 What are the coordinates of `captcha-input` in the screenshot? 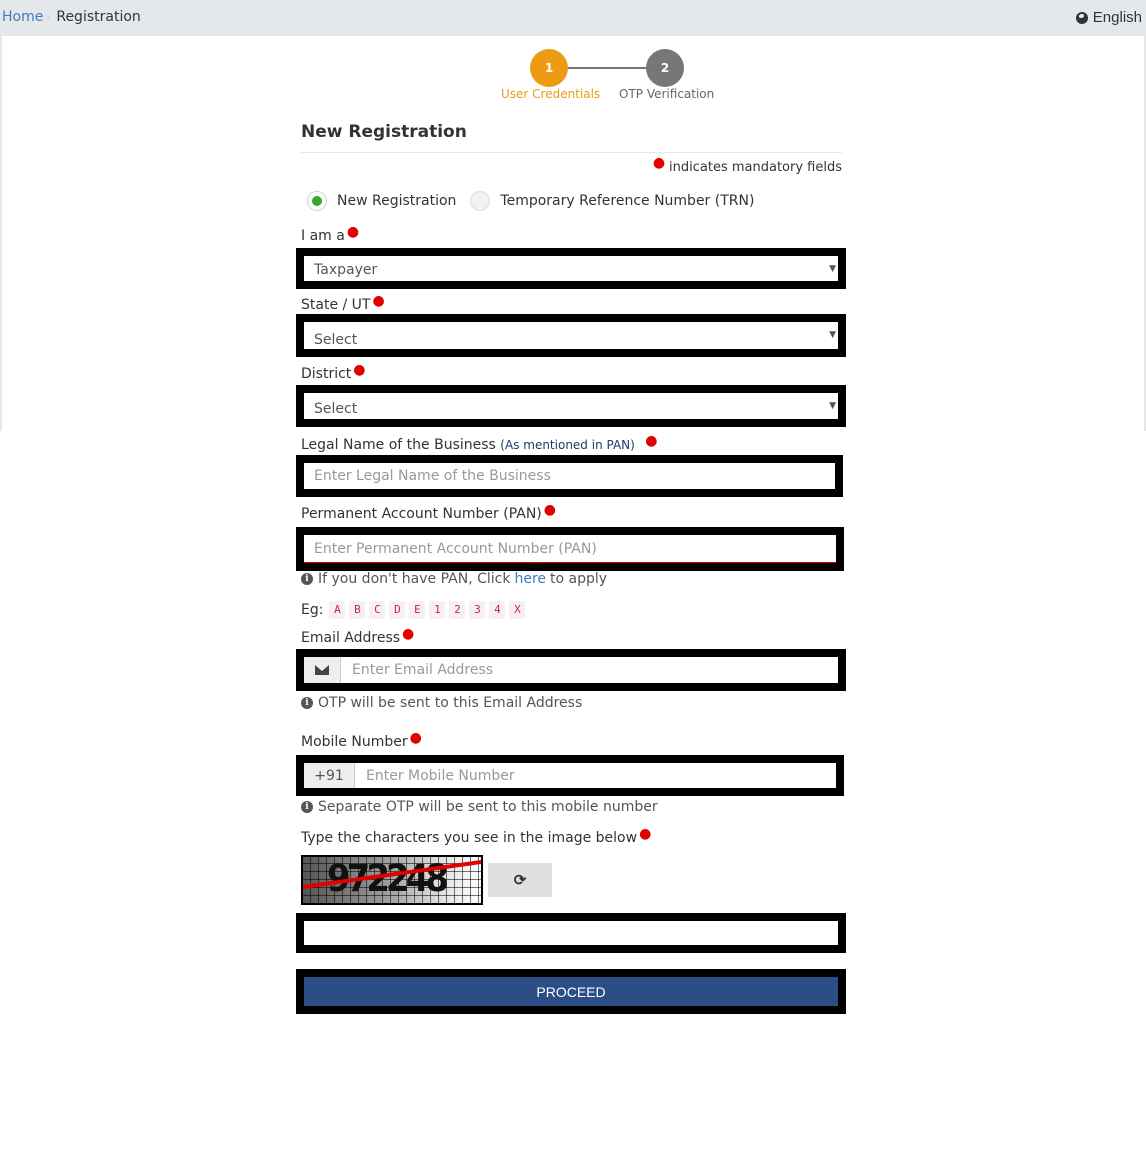 It's located at (571, 933).